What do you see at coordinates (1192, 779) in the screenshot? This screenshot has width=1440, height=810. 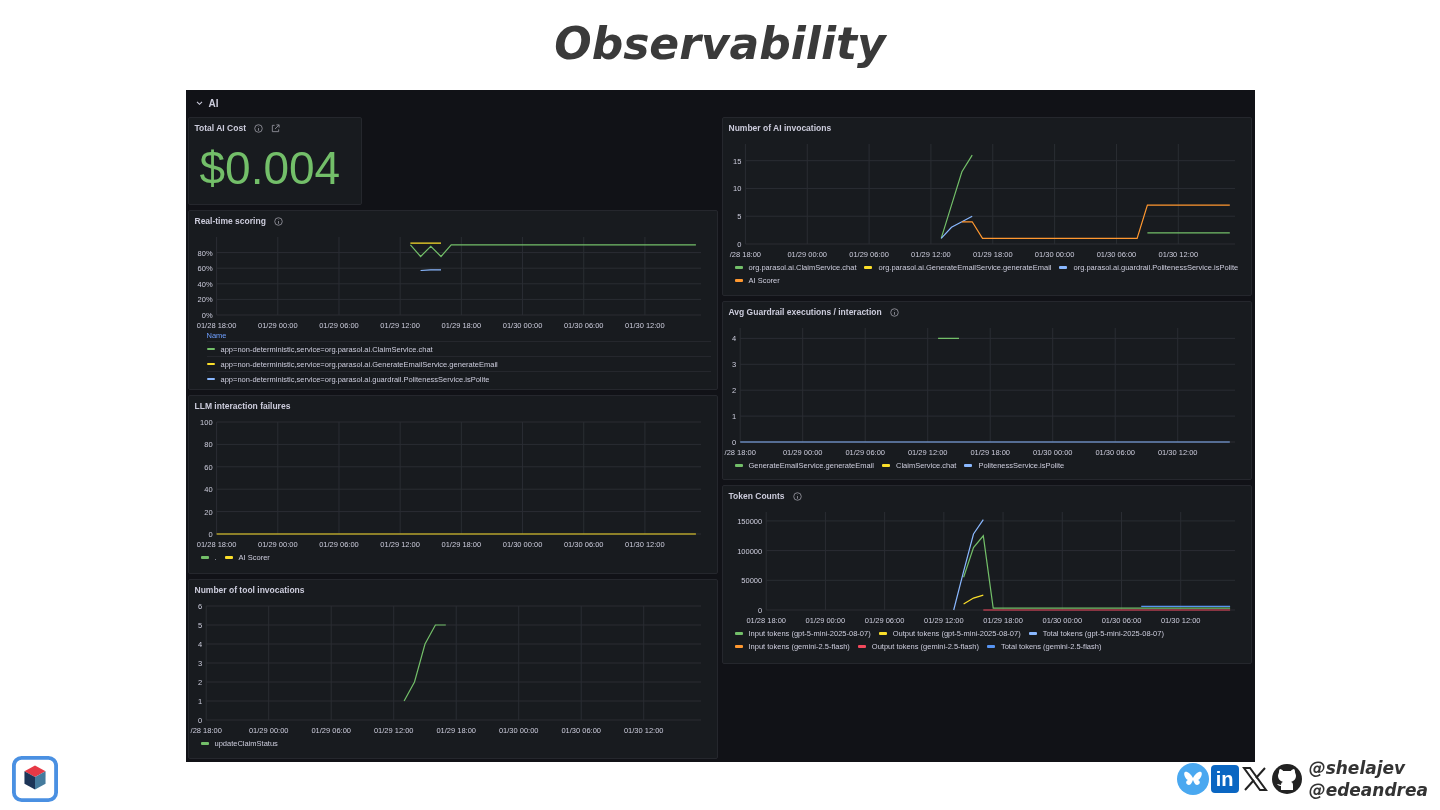 I see `butterfly-icon` at bounding box center [1192, 779].